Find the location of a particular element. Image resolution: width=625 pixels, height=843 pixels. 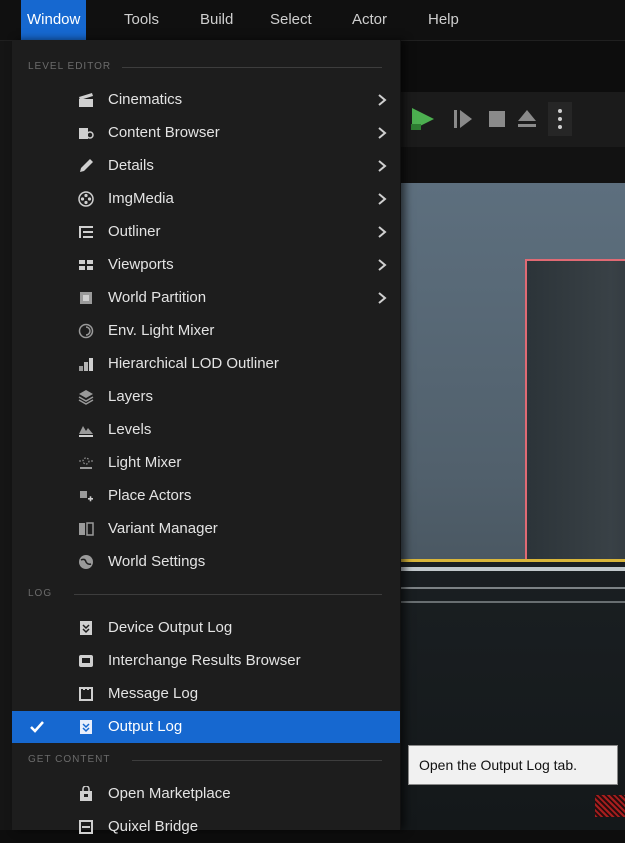

section-level-editor: LEVEL EDITOR is located at coordinates (206, 67).